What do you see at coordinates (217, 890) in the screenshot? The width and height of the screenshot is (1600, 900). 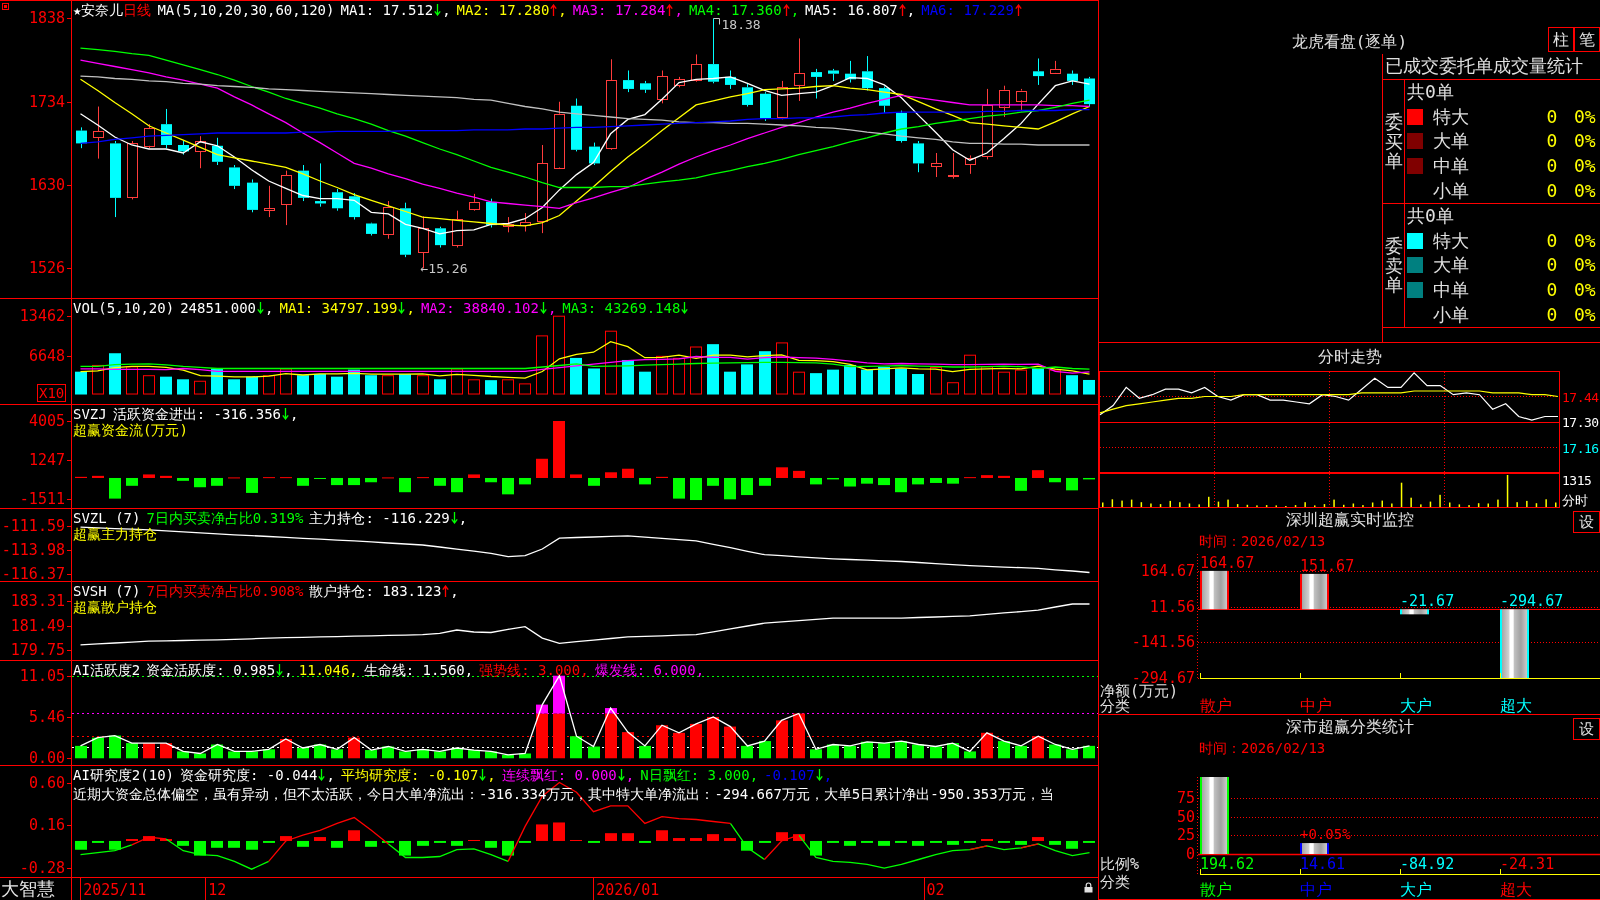 I see `date-label: 12` at bounding box center [217, 890].